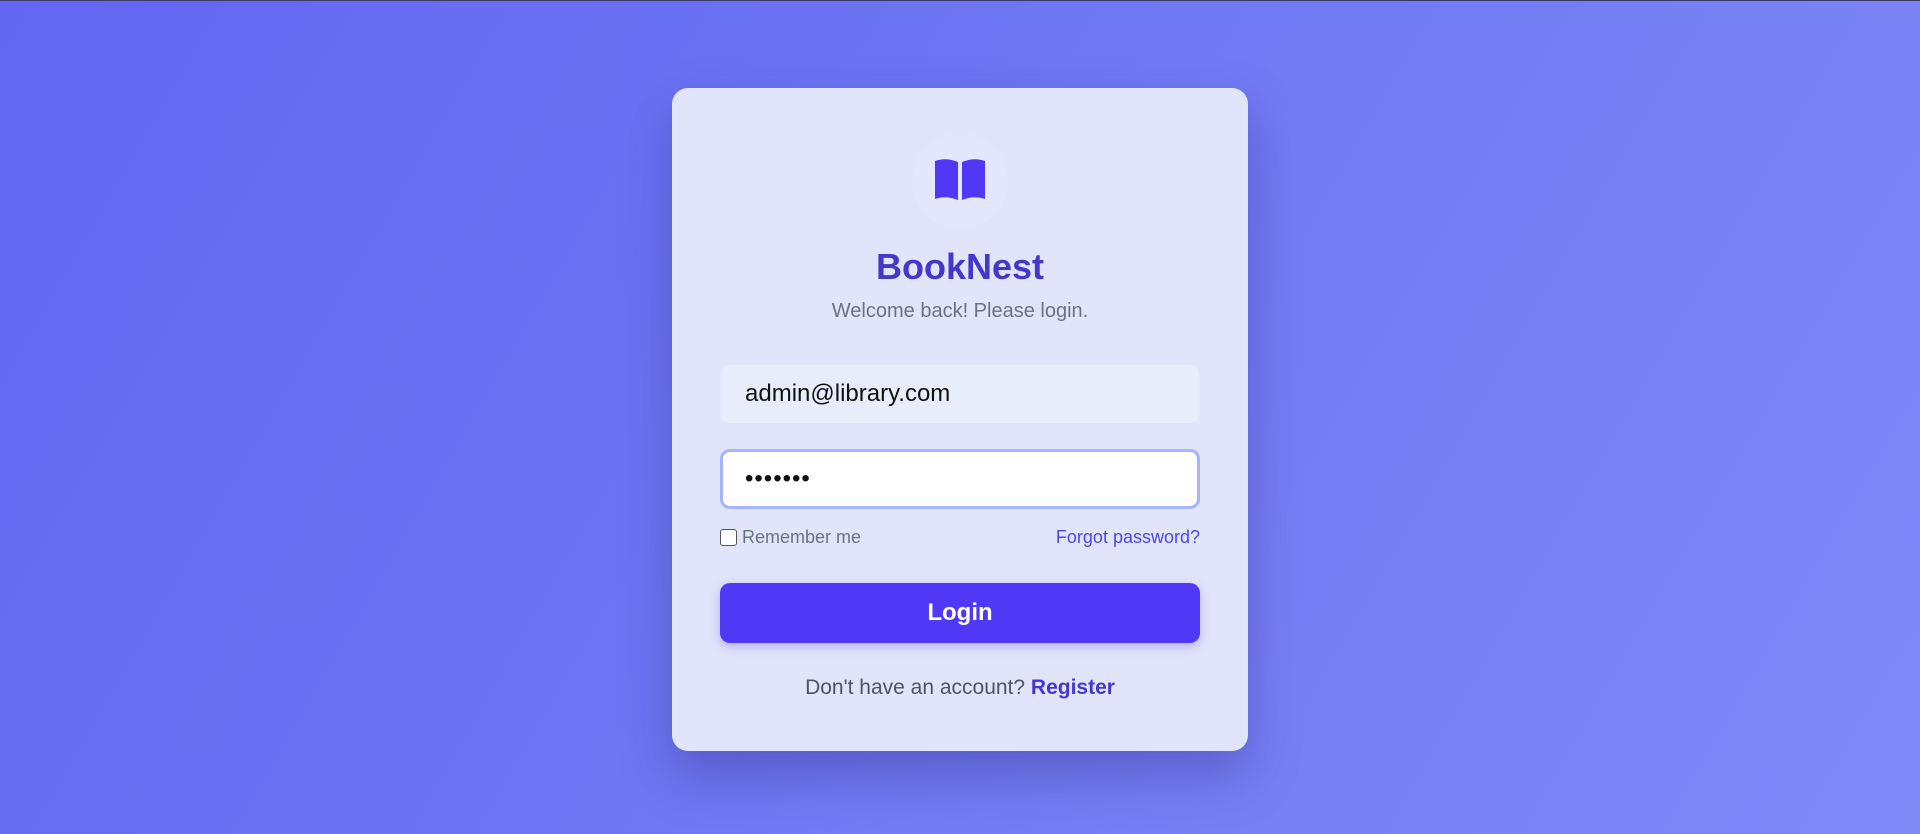 This screenshot has height=834, width=1920. What do you see at coordinates (802, 536) in the screenshot?
I see `remember-me-label: Remember me` at bounding box center [802, 536].